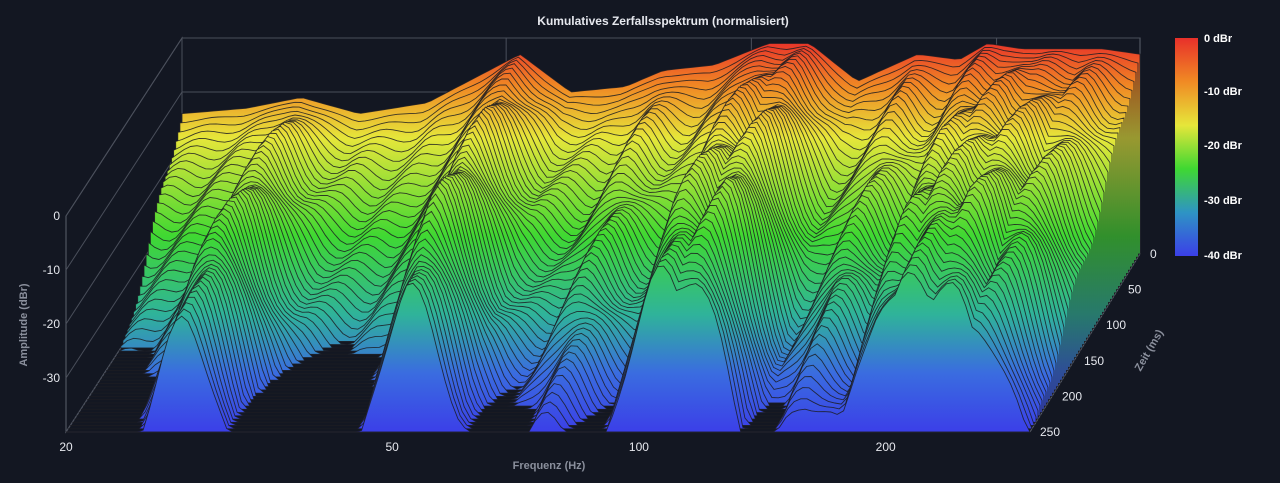 This screenshot has width=1280, height=483. Describe the element at coordinates (24, 324) in the screenshot. I see `y-axis-title: Amplitude (dBr)` at that location.